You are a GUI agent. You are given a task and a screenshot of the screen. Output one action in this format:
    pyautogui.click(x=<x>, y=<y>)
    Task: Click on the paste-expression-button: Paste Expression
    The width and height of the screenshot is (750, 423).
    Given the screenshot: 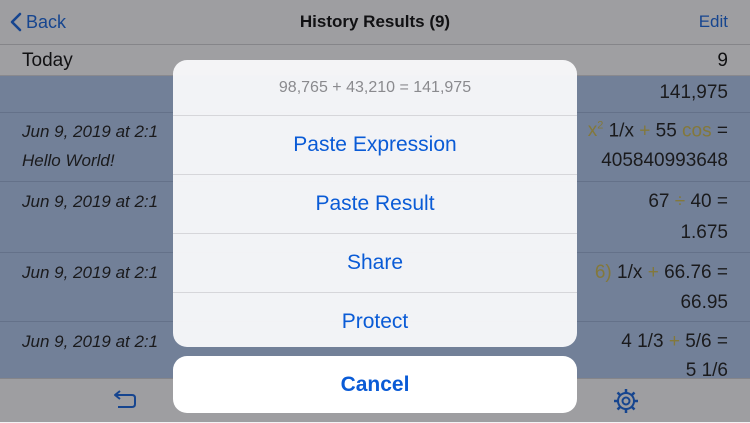 What is the action you would take?
    pyautogui.click(x=375, y=145)
    